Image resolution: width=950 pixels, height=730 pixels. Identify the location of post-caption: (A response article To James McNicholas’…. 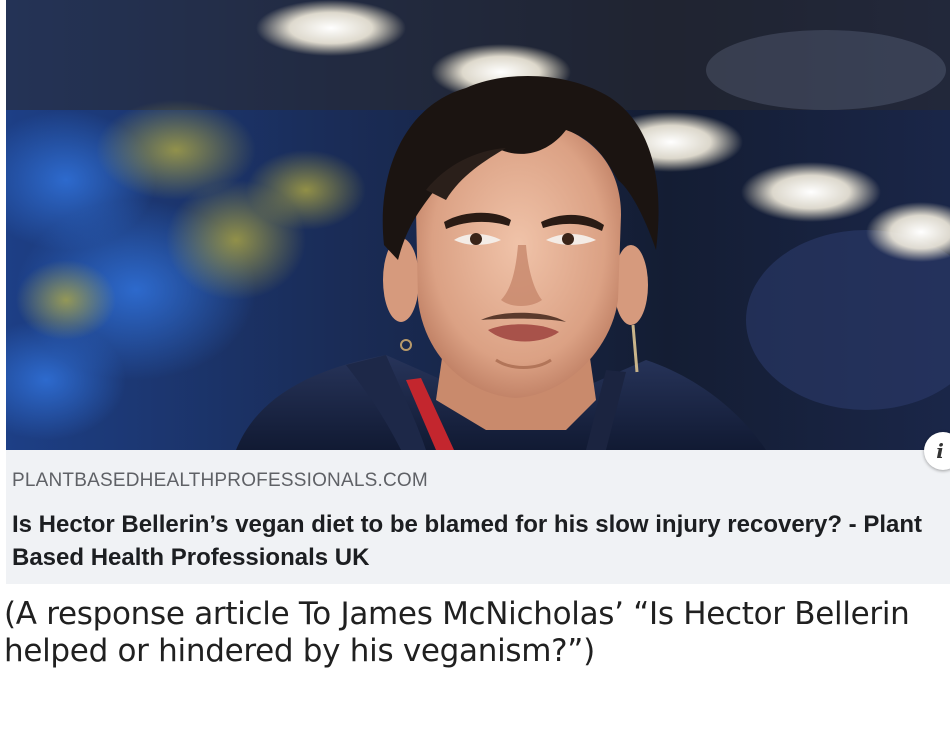
(457, 632).